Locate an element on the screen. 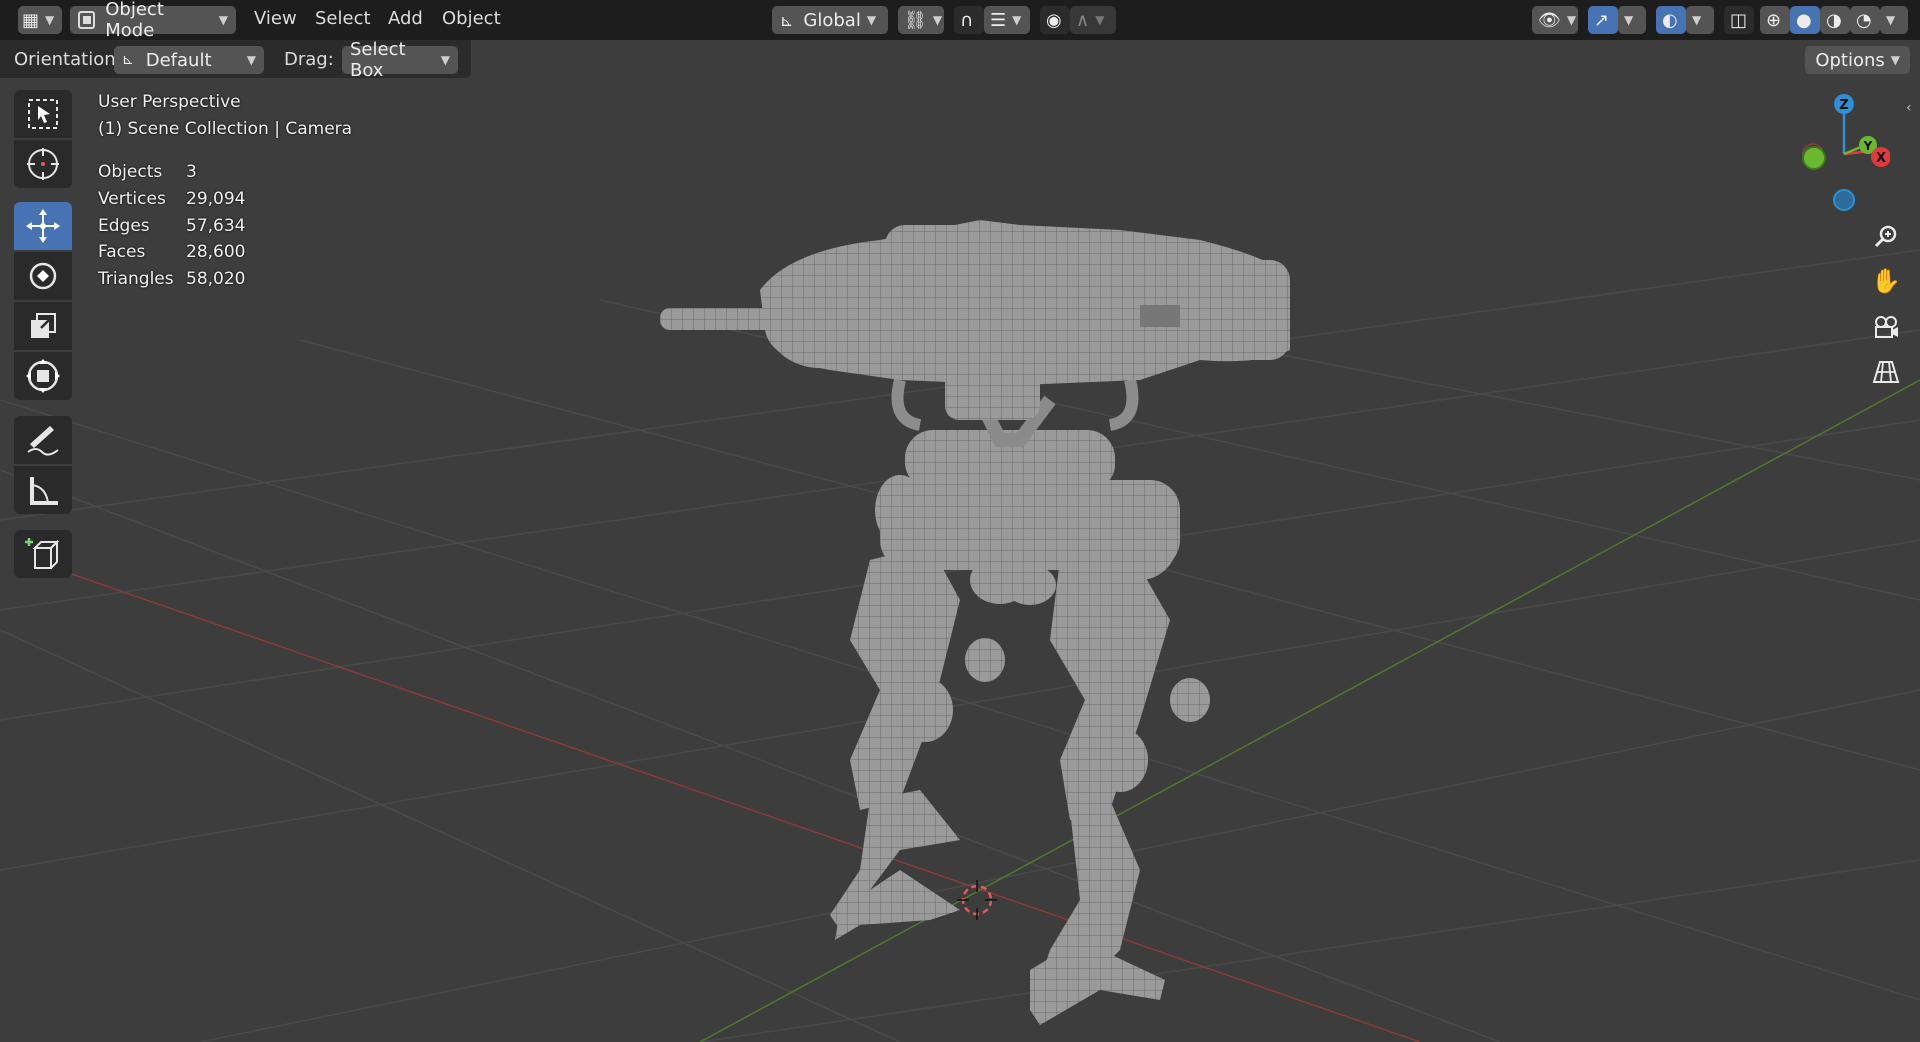  cursor-tool is located at coordinates (43, 164).